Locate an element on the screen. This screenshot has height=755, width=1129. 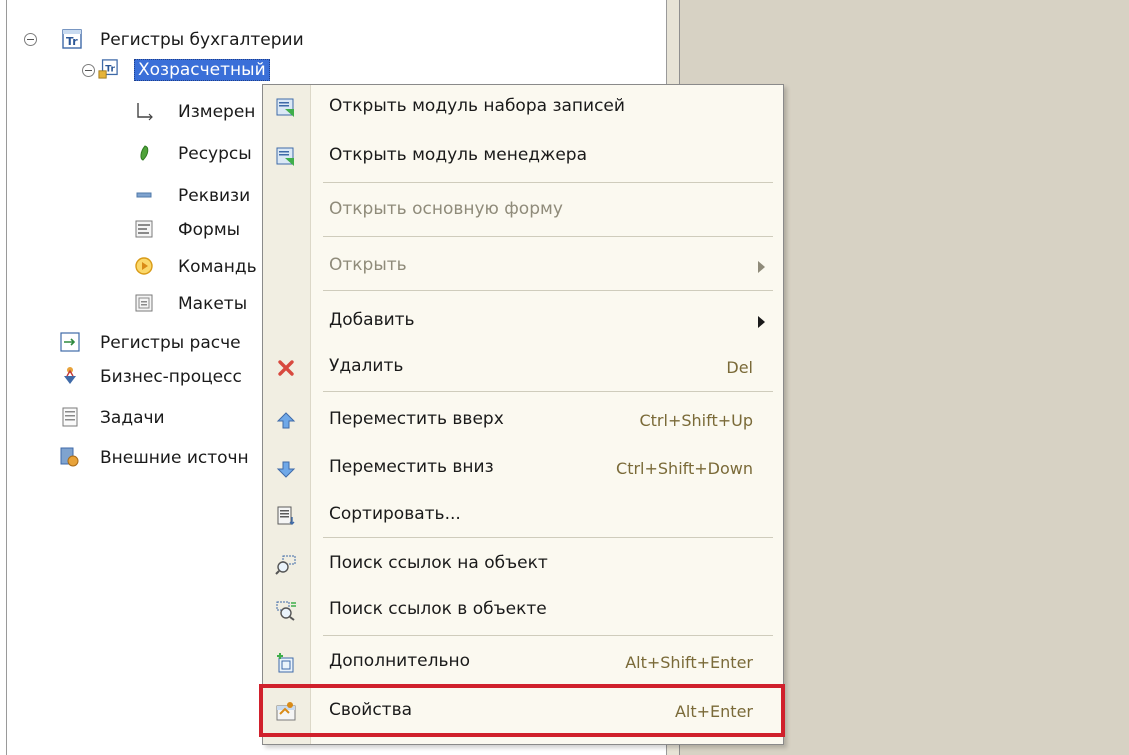
menu-item-open-recordset-module: Открыть модуль набора записей is located at coordinates (523, 107).